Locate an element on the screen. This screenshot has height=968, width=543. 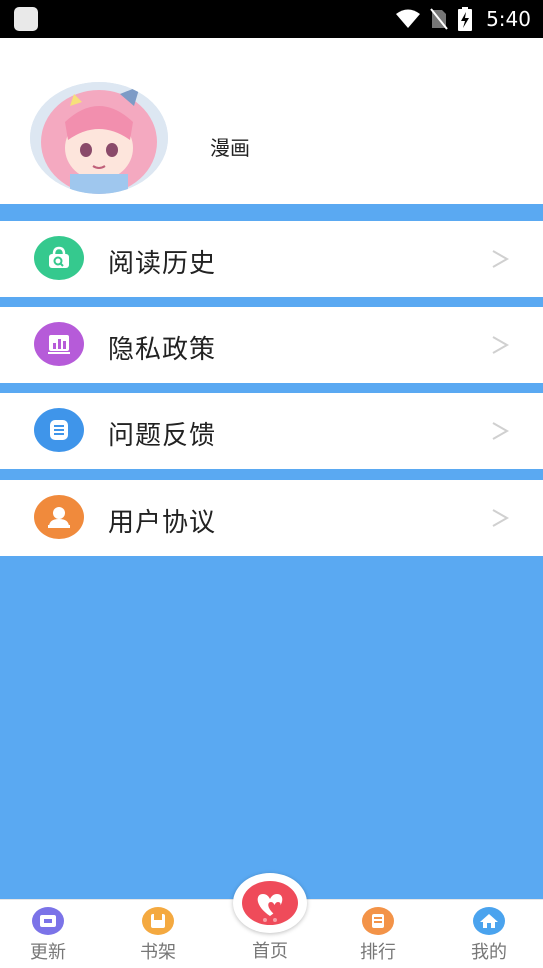
list-icon is located at coordinates (59, 430).